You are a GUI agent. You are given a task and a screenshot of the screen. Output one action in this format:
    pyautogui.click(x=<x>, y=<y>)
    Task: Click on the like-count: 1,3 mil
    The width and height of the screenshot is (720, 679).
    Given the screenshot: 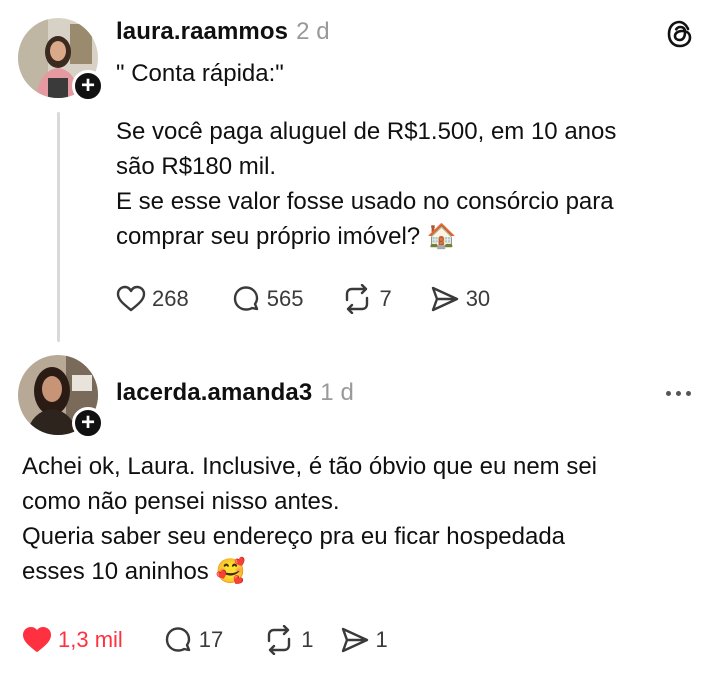 What is the action you would take?
    pyautogui.click(x=90, y=639)
    